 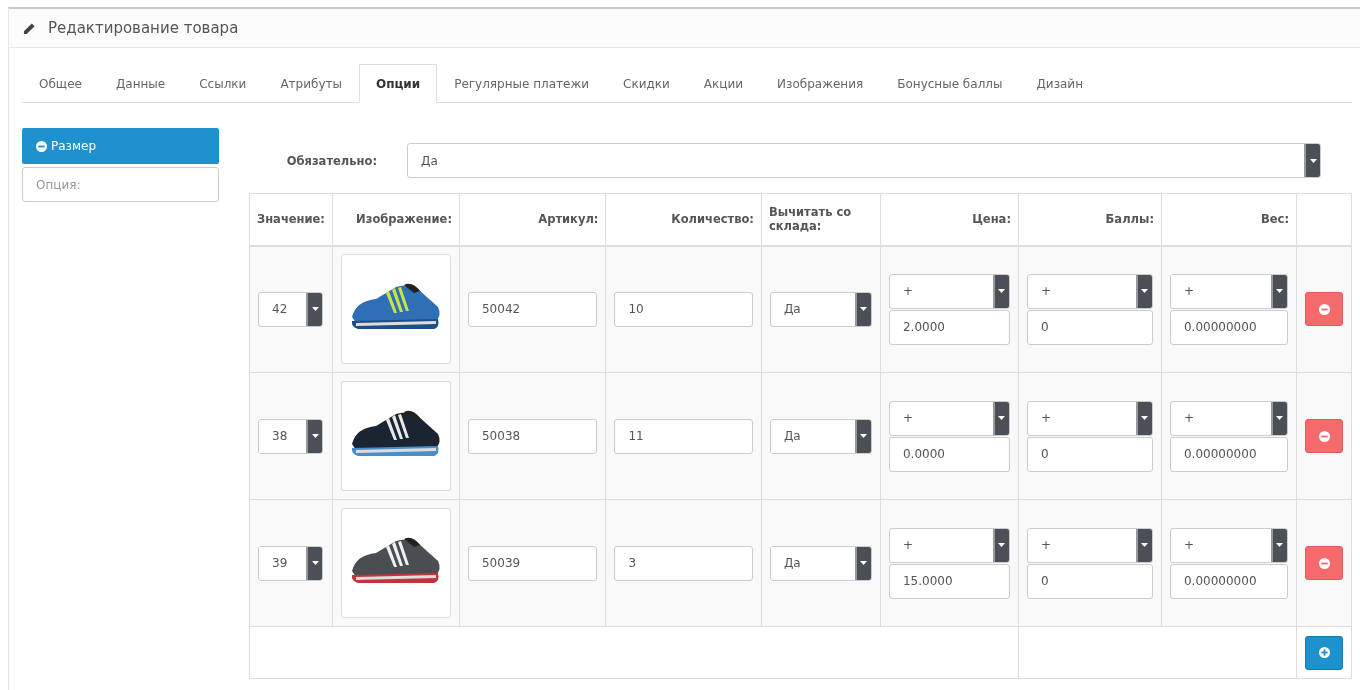 What do you see at coordinates (533, 436) in the screenshot?
I see `sku-input: 50038` at bounding box center [533, 436].